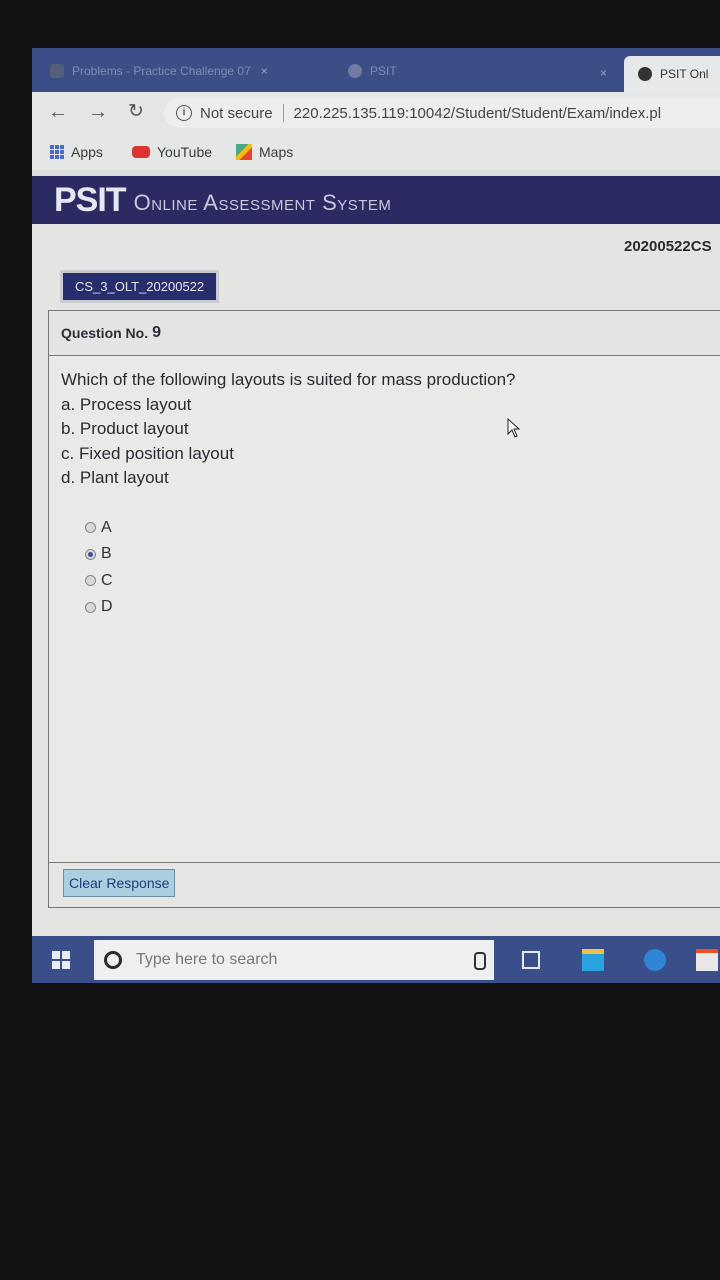 The image size is (720, 1280). I want to click on microphone-icon, so click(480, 961).